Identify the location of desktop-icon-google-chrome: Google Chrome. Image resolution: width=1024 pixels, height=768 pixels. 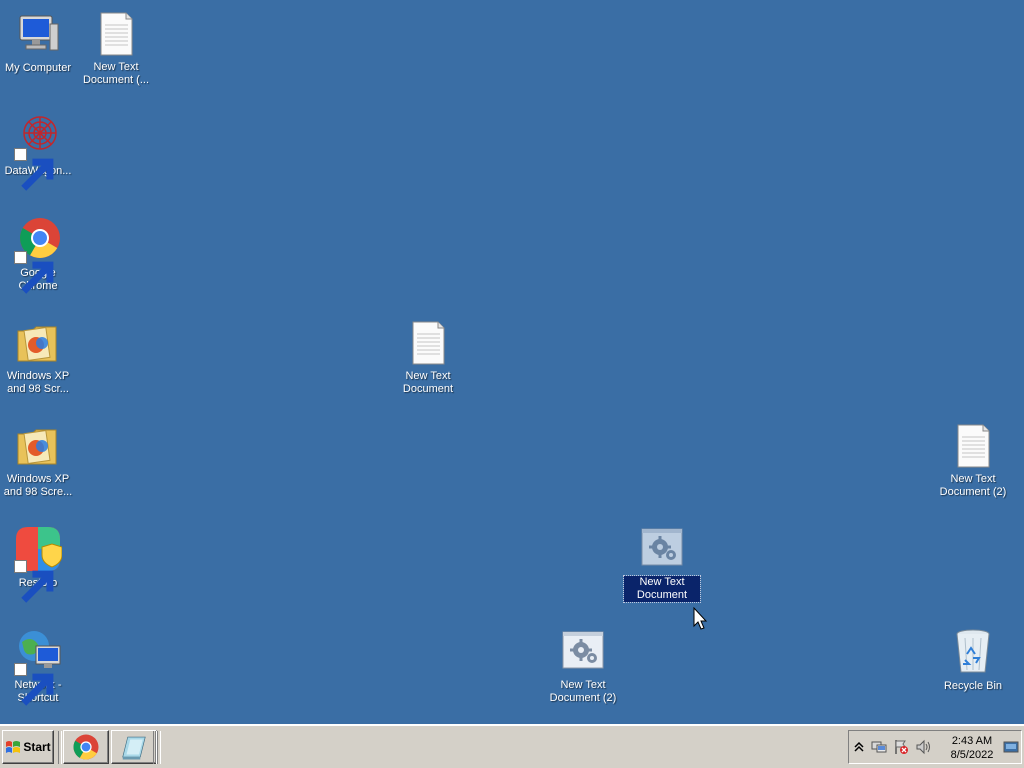
(38, 255).